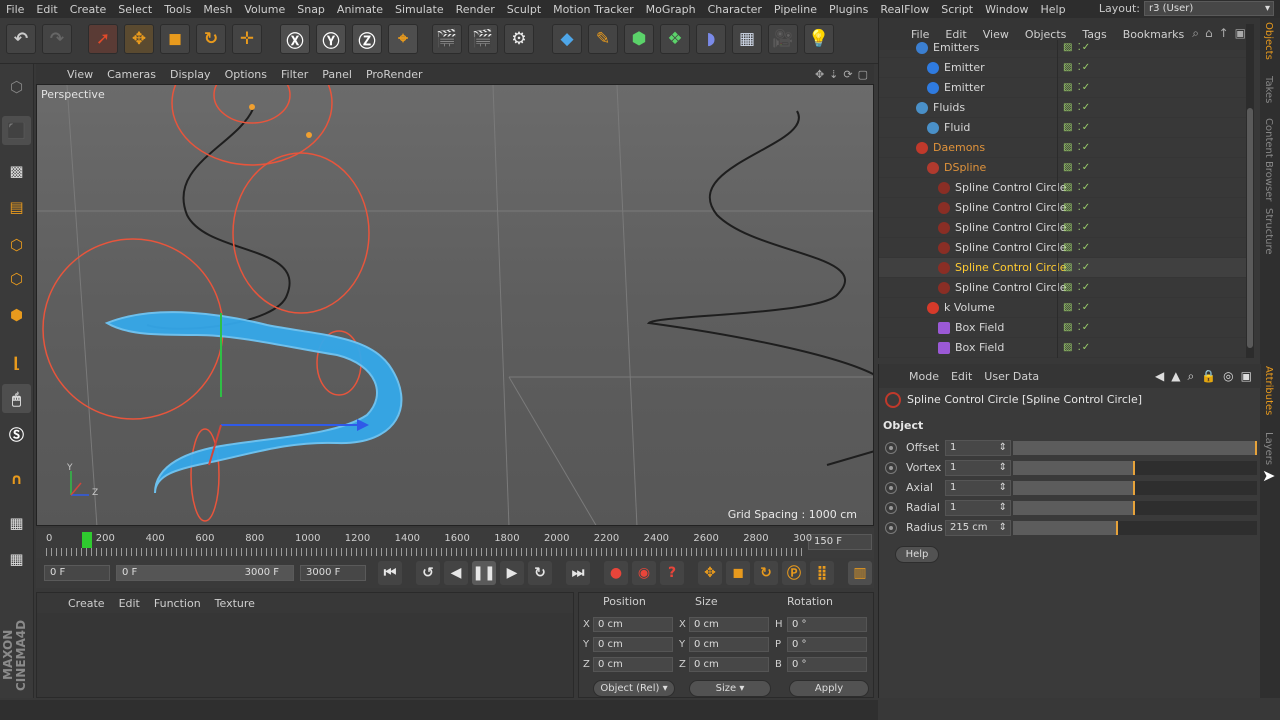 The height and width of the screenshot is (720, 1280). Describe the element at coordinates (394, 74) in the screenshot. I see `viewport-menu-prorender: ProRender` at that location.